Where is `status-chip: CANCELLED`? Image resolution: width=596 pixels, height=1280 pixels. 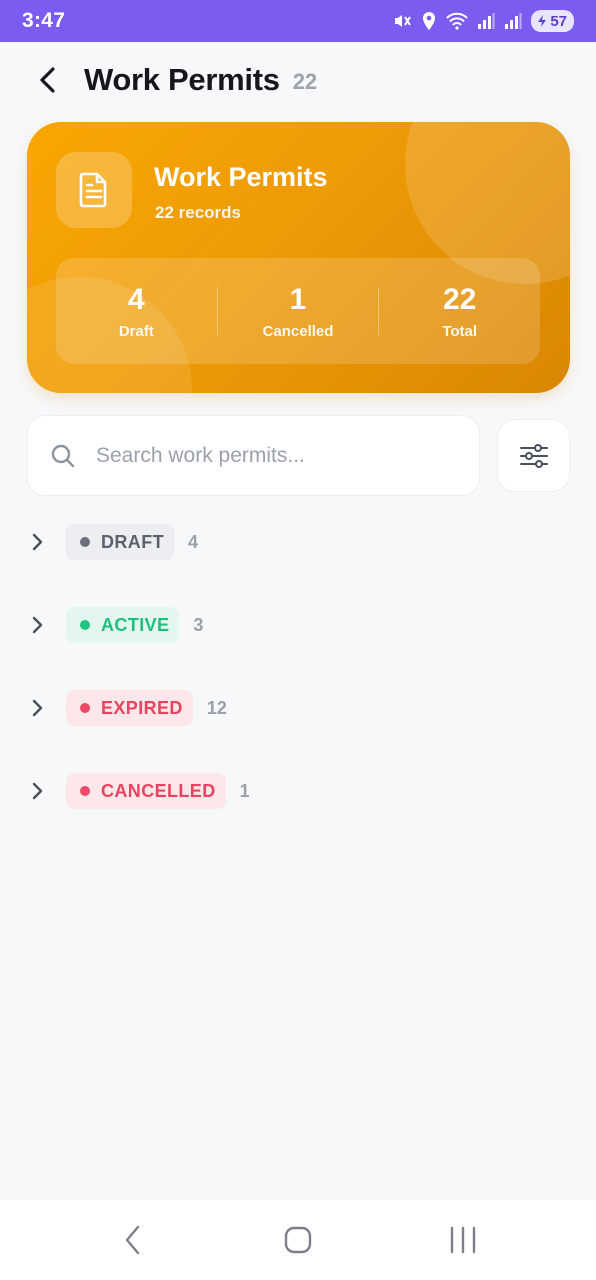 status-chip: CANCELLED is located at coordinates (146, 791).